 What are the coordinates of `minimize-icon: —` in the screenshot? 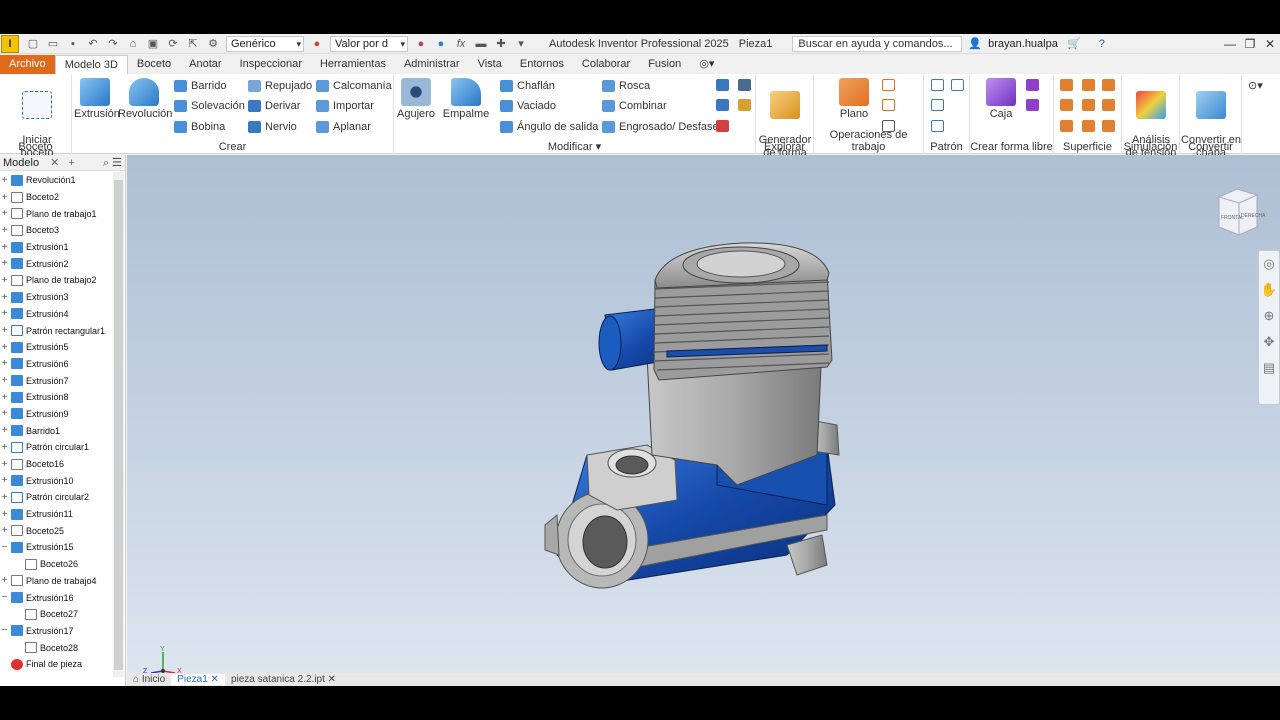 It's located at (1230, 44).